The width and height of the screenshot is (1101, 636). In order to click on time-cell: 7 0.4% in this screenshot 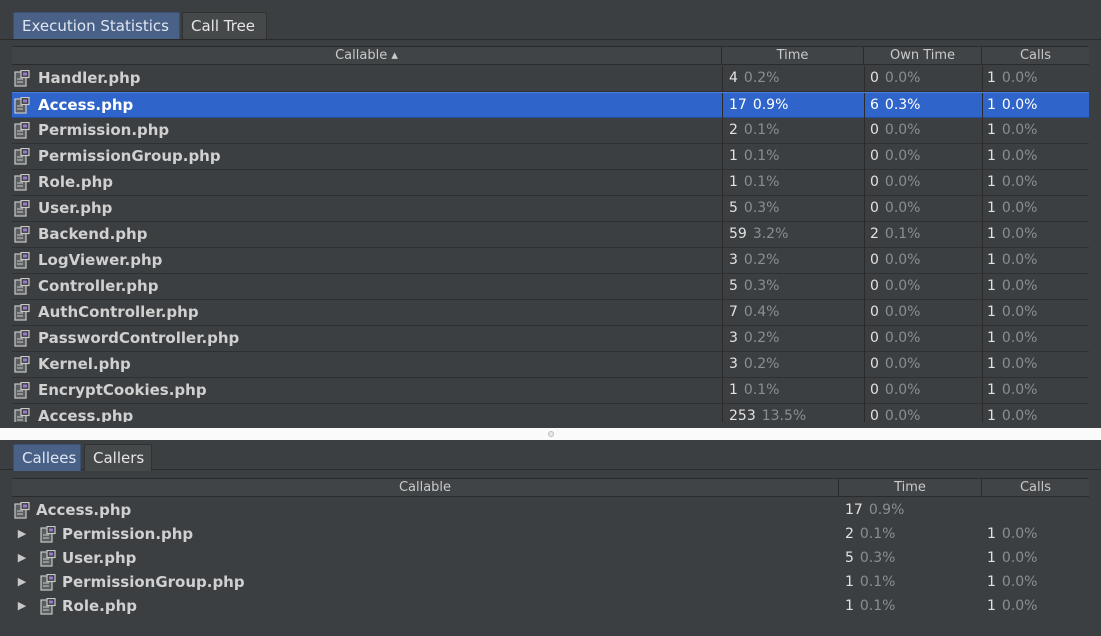, I will do `click(793, 313)`.